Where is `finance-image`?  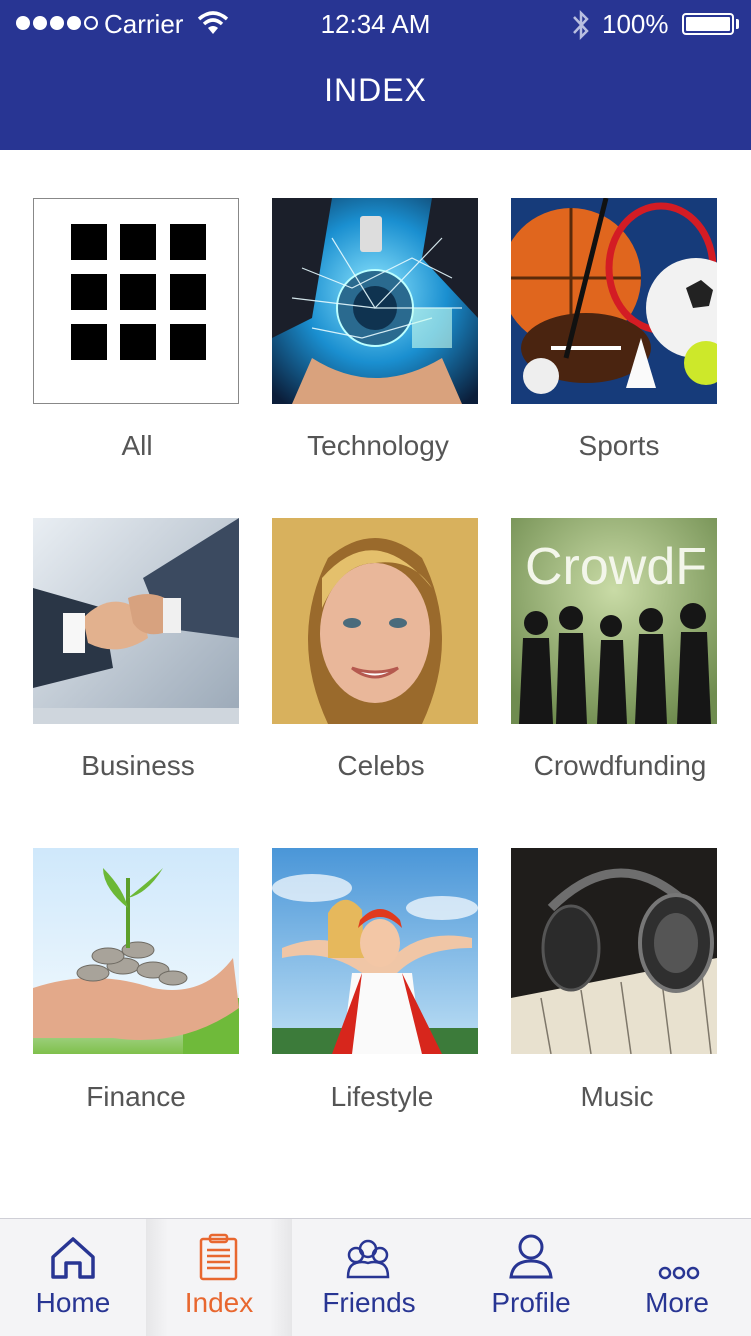
finance-image is located at coordinates (136, 951).